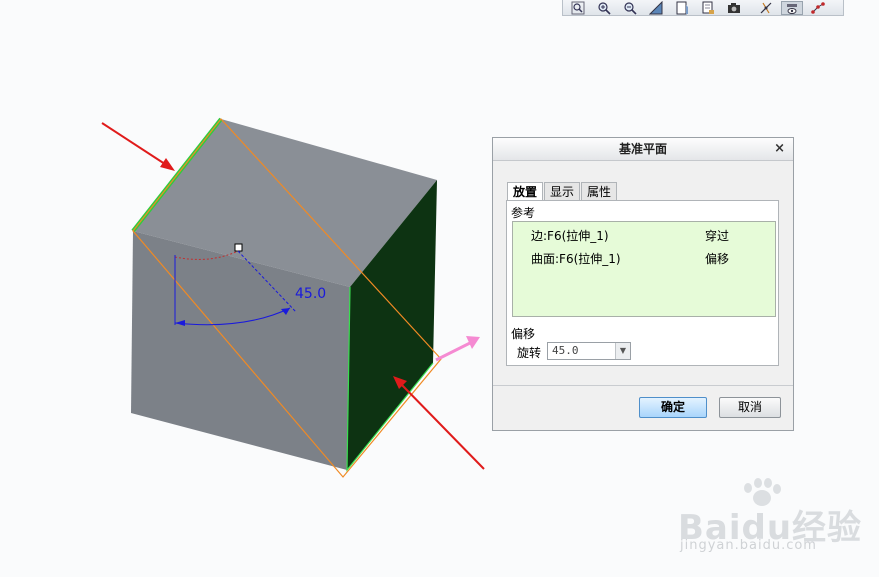 The image size is (879, 577). I want to click on references-heading: 参考, so click(523, 213).